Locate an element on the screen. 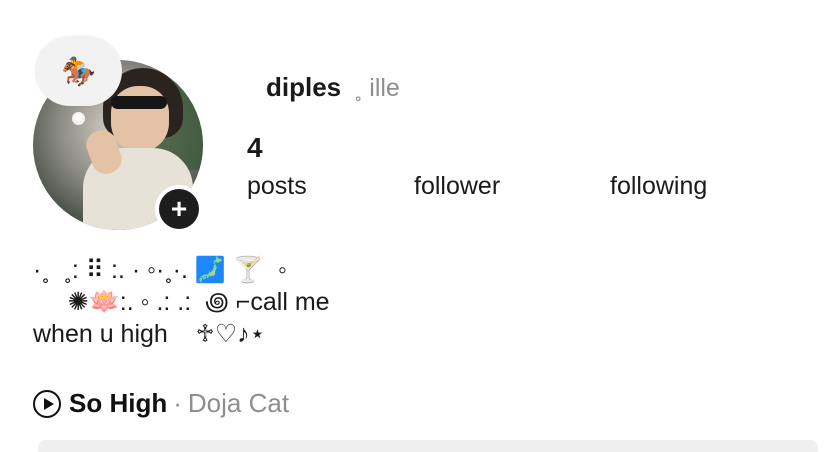  following-label: following is located at coordinates (658, 186).